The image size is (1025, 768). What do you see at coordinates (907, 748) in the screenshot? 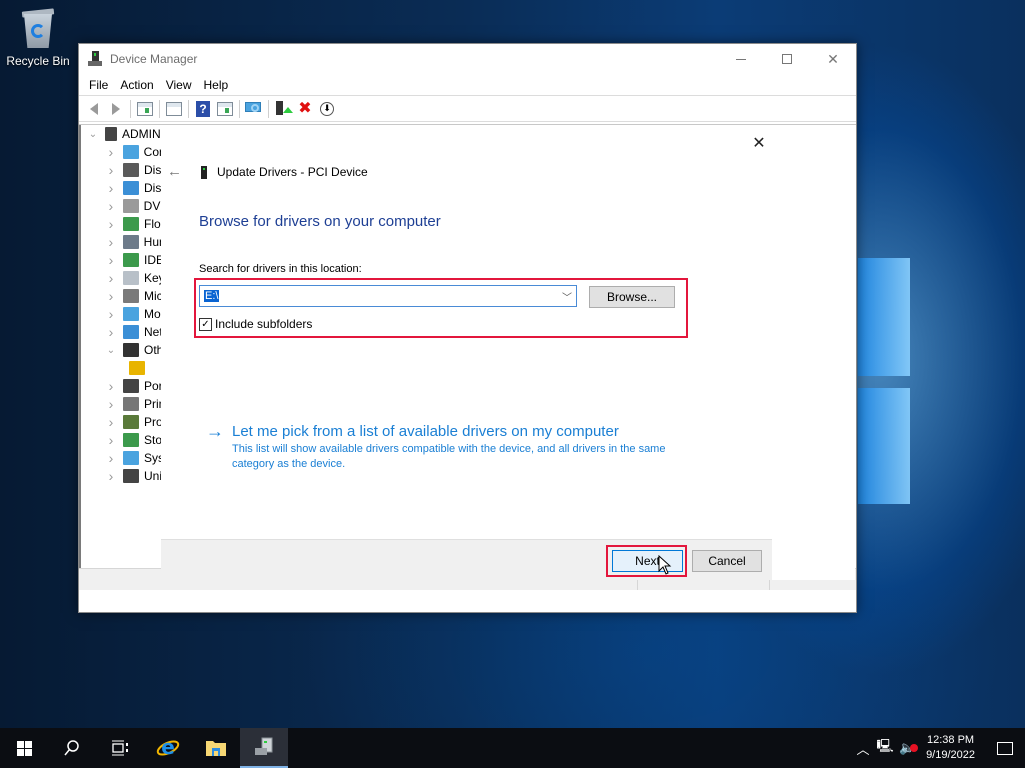
I see `volume-muted-icon: 🔈` at bounding box center [907, 748].